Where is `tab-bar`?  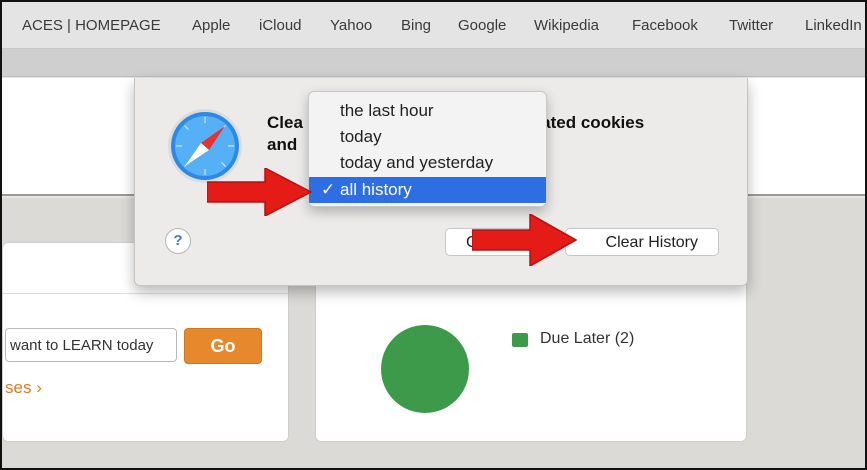 tab-bar is located at coordinates (433, 63).